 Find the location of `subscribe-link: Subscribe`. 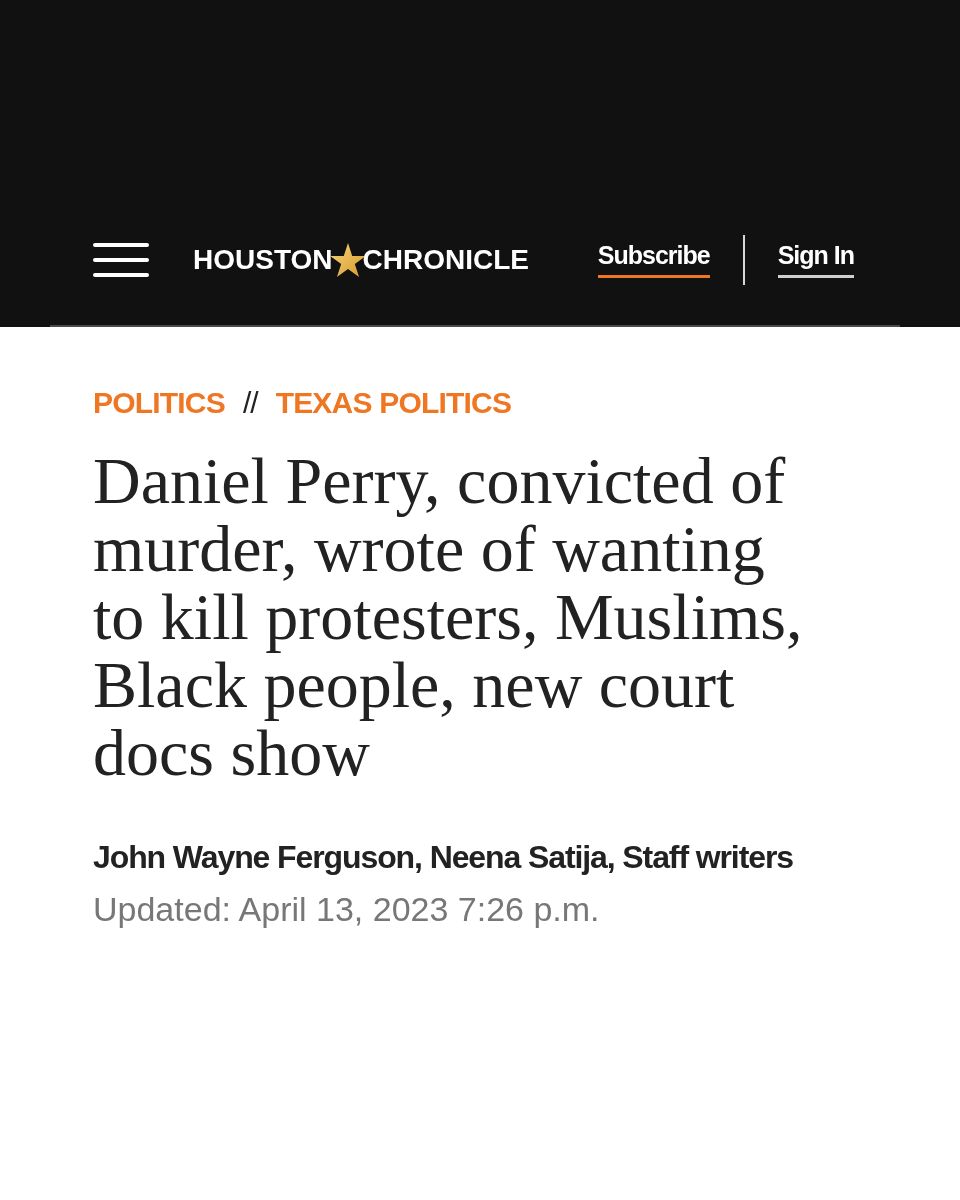

subscribe-link: Subscribe is located at coordinates (653, 260).